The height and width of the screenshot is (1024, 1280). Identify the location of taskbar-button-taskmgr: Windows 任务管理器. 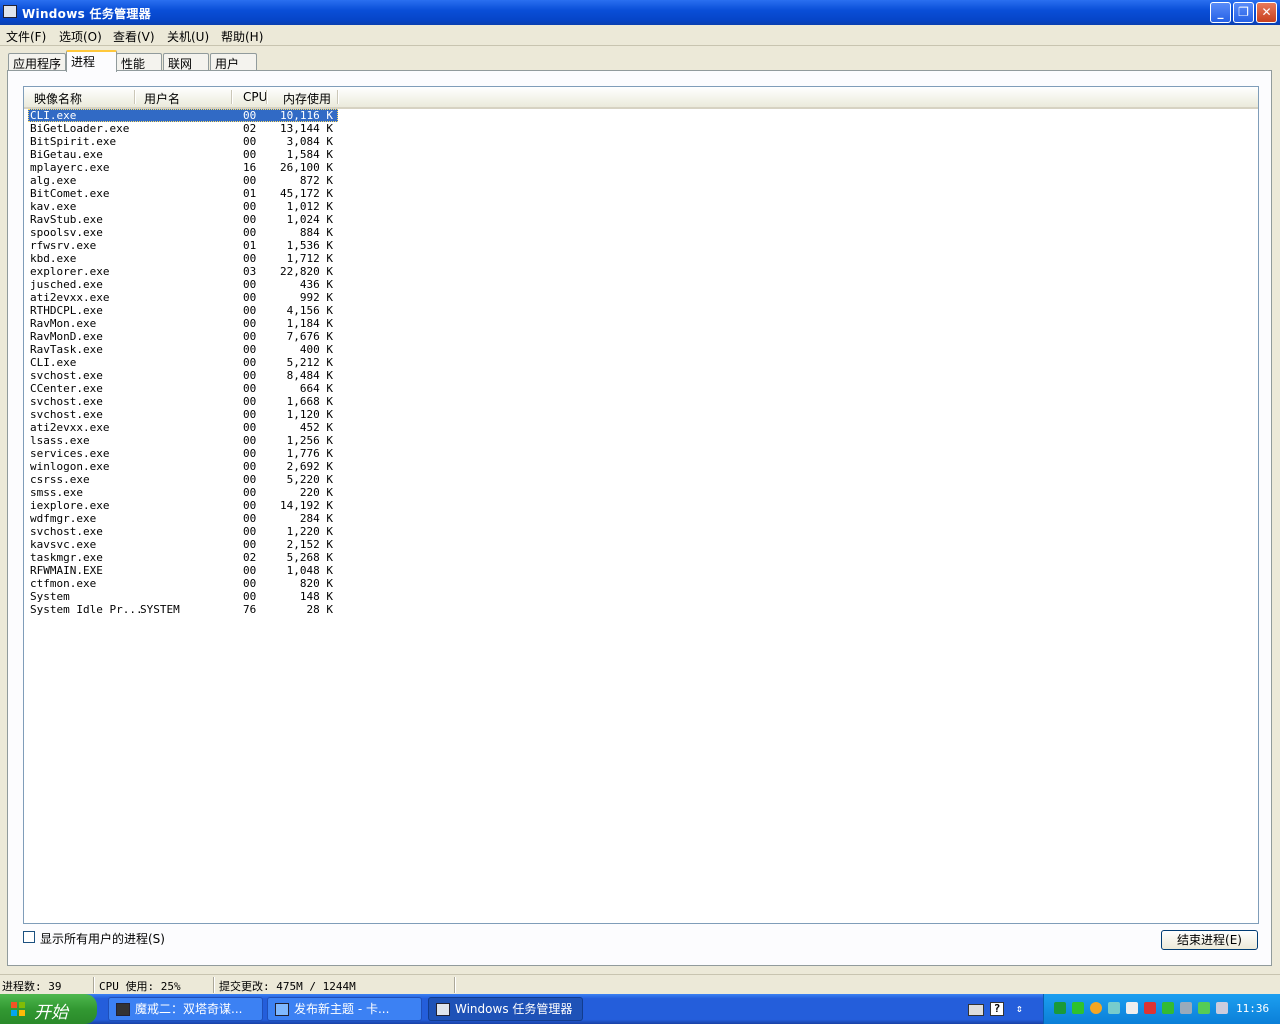
(505, 1009).